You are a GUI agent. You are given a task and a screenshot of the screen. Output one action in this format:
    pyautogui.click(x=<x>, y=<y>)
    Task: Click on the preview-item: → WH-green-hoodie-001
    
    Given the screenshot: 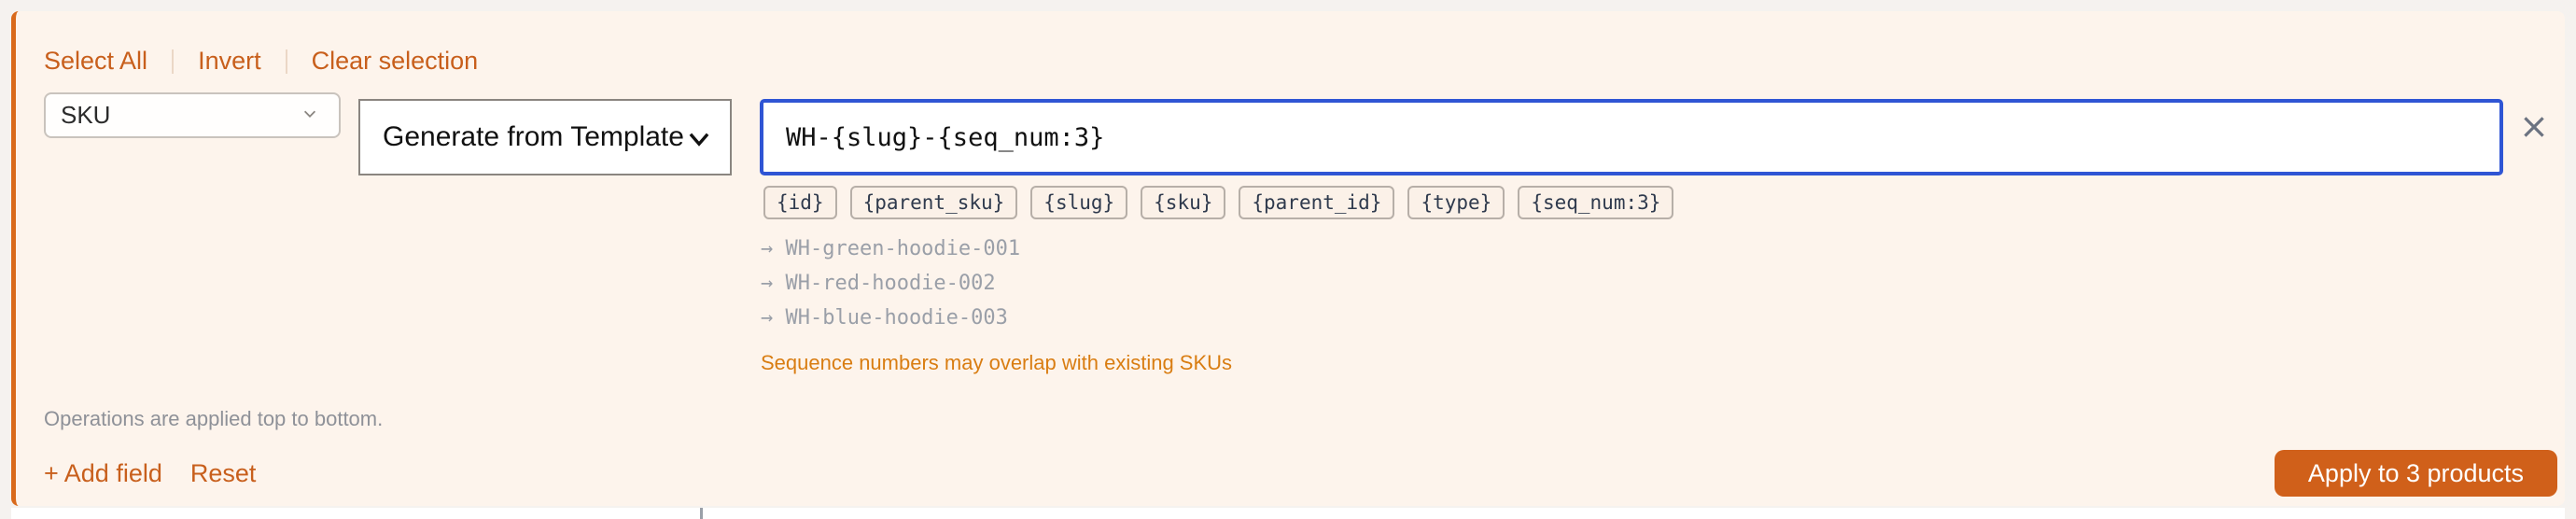 What is the action you would take?
    pyautogui.click(x=891, y=248)
    